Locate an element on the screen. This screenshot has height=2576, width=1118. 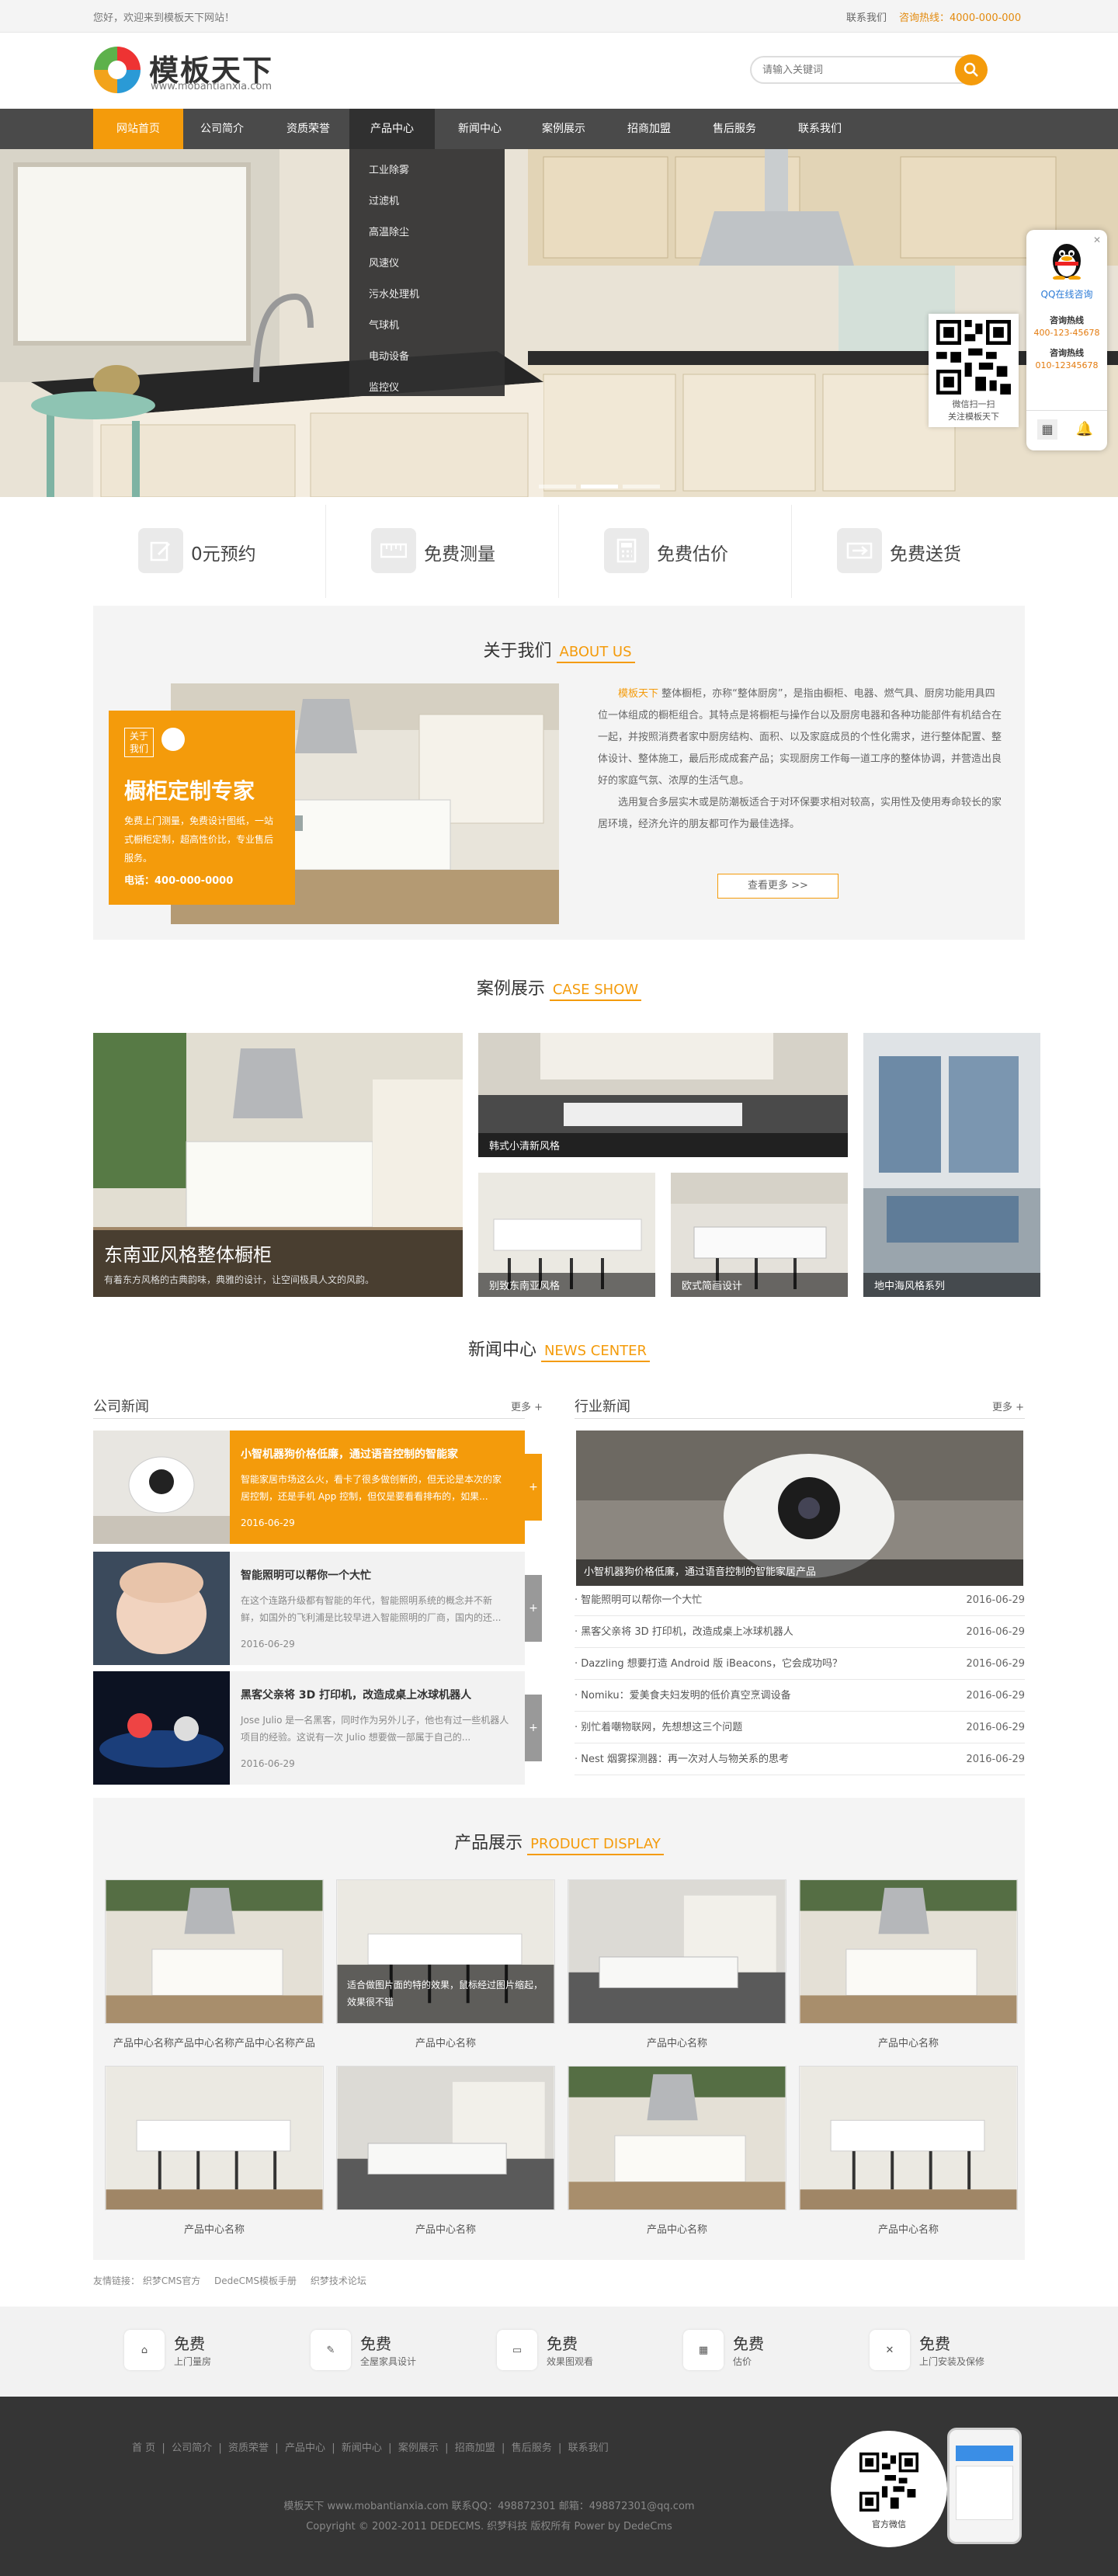
dropdown-item: 污水处理机 is located at coordinates (427, 295).